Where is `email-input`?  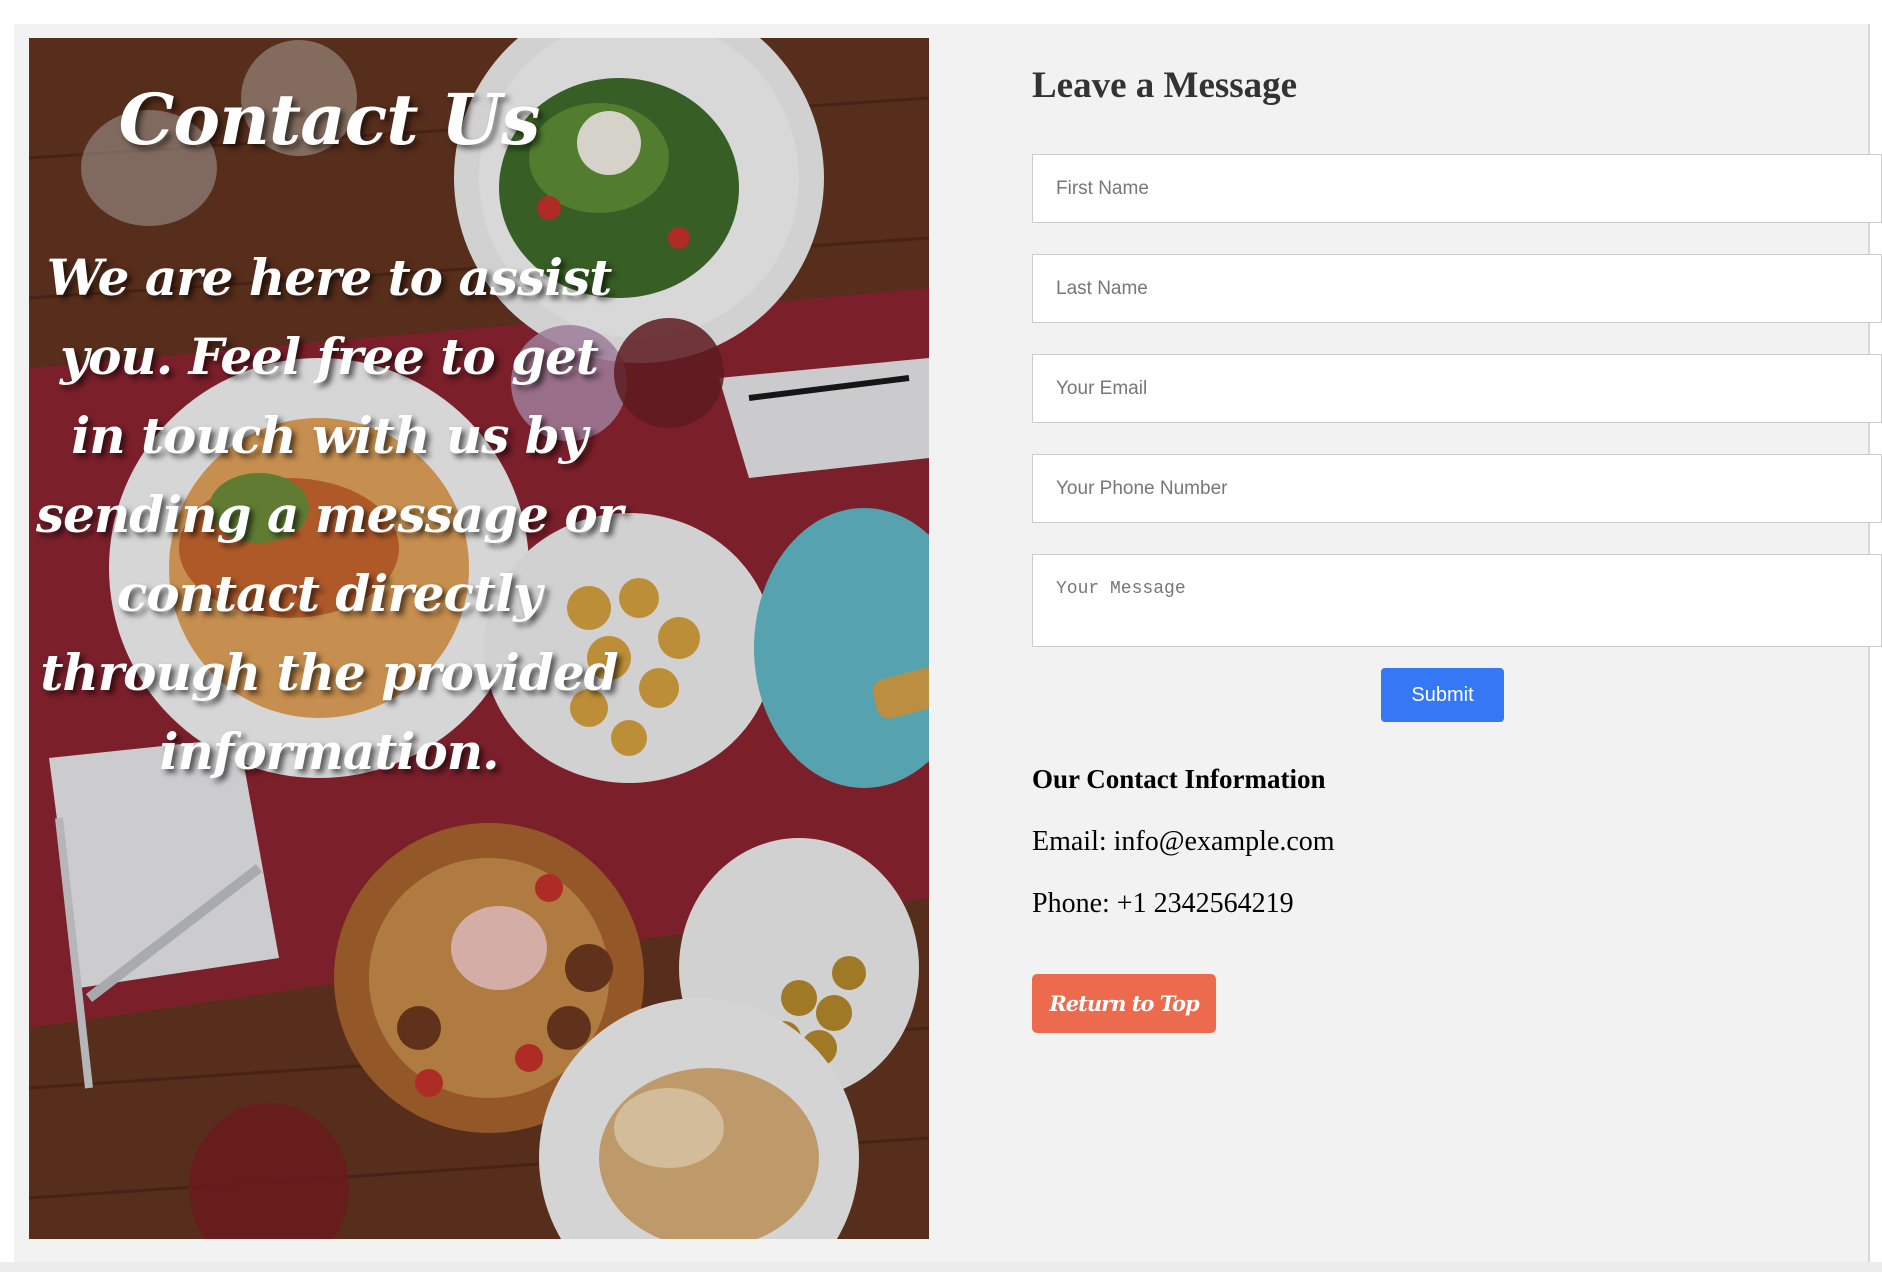 email-input is located at coordinates (1457, 388).